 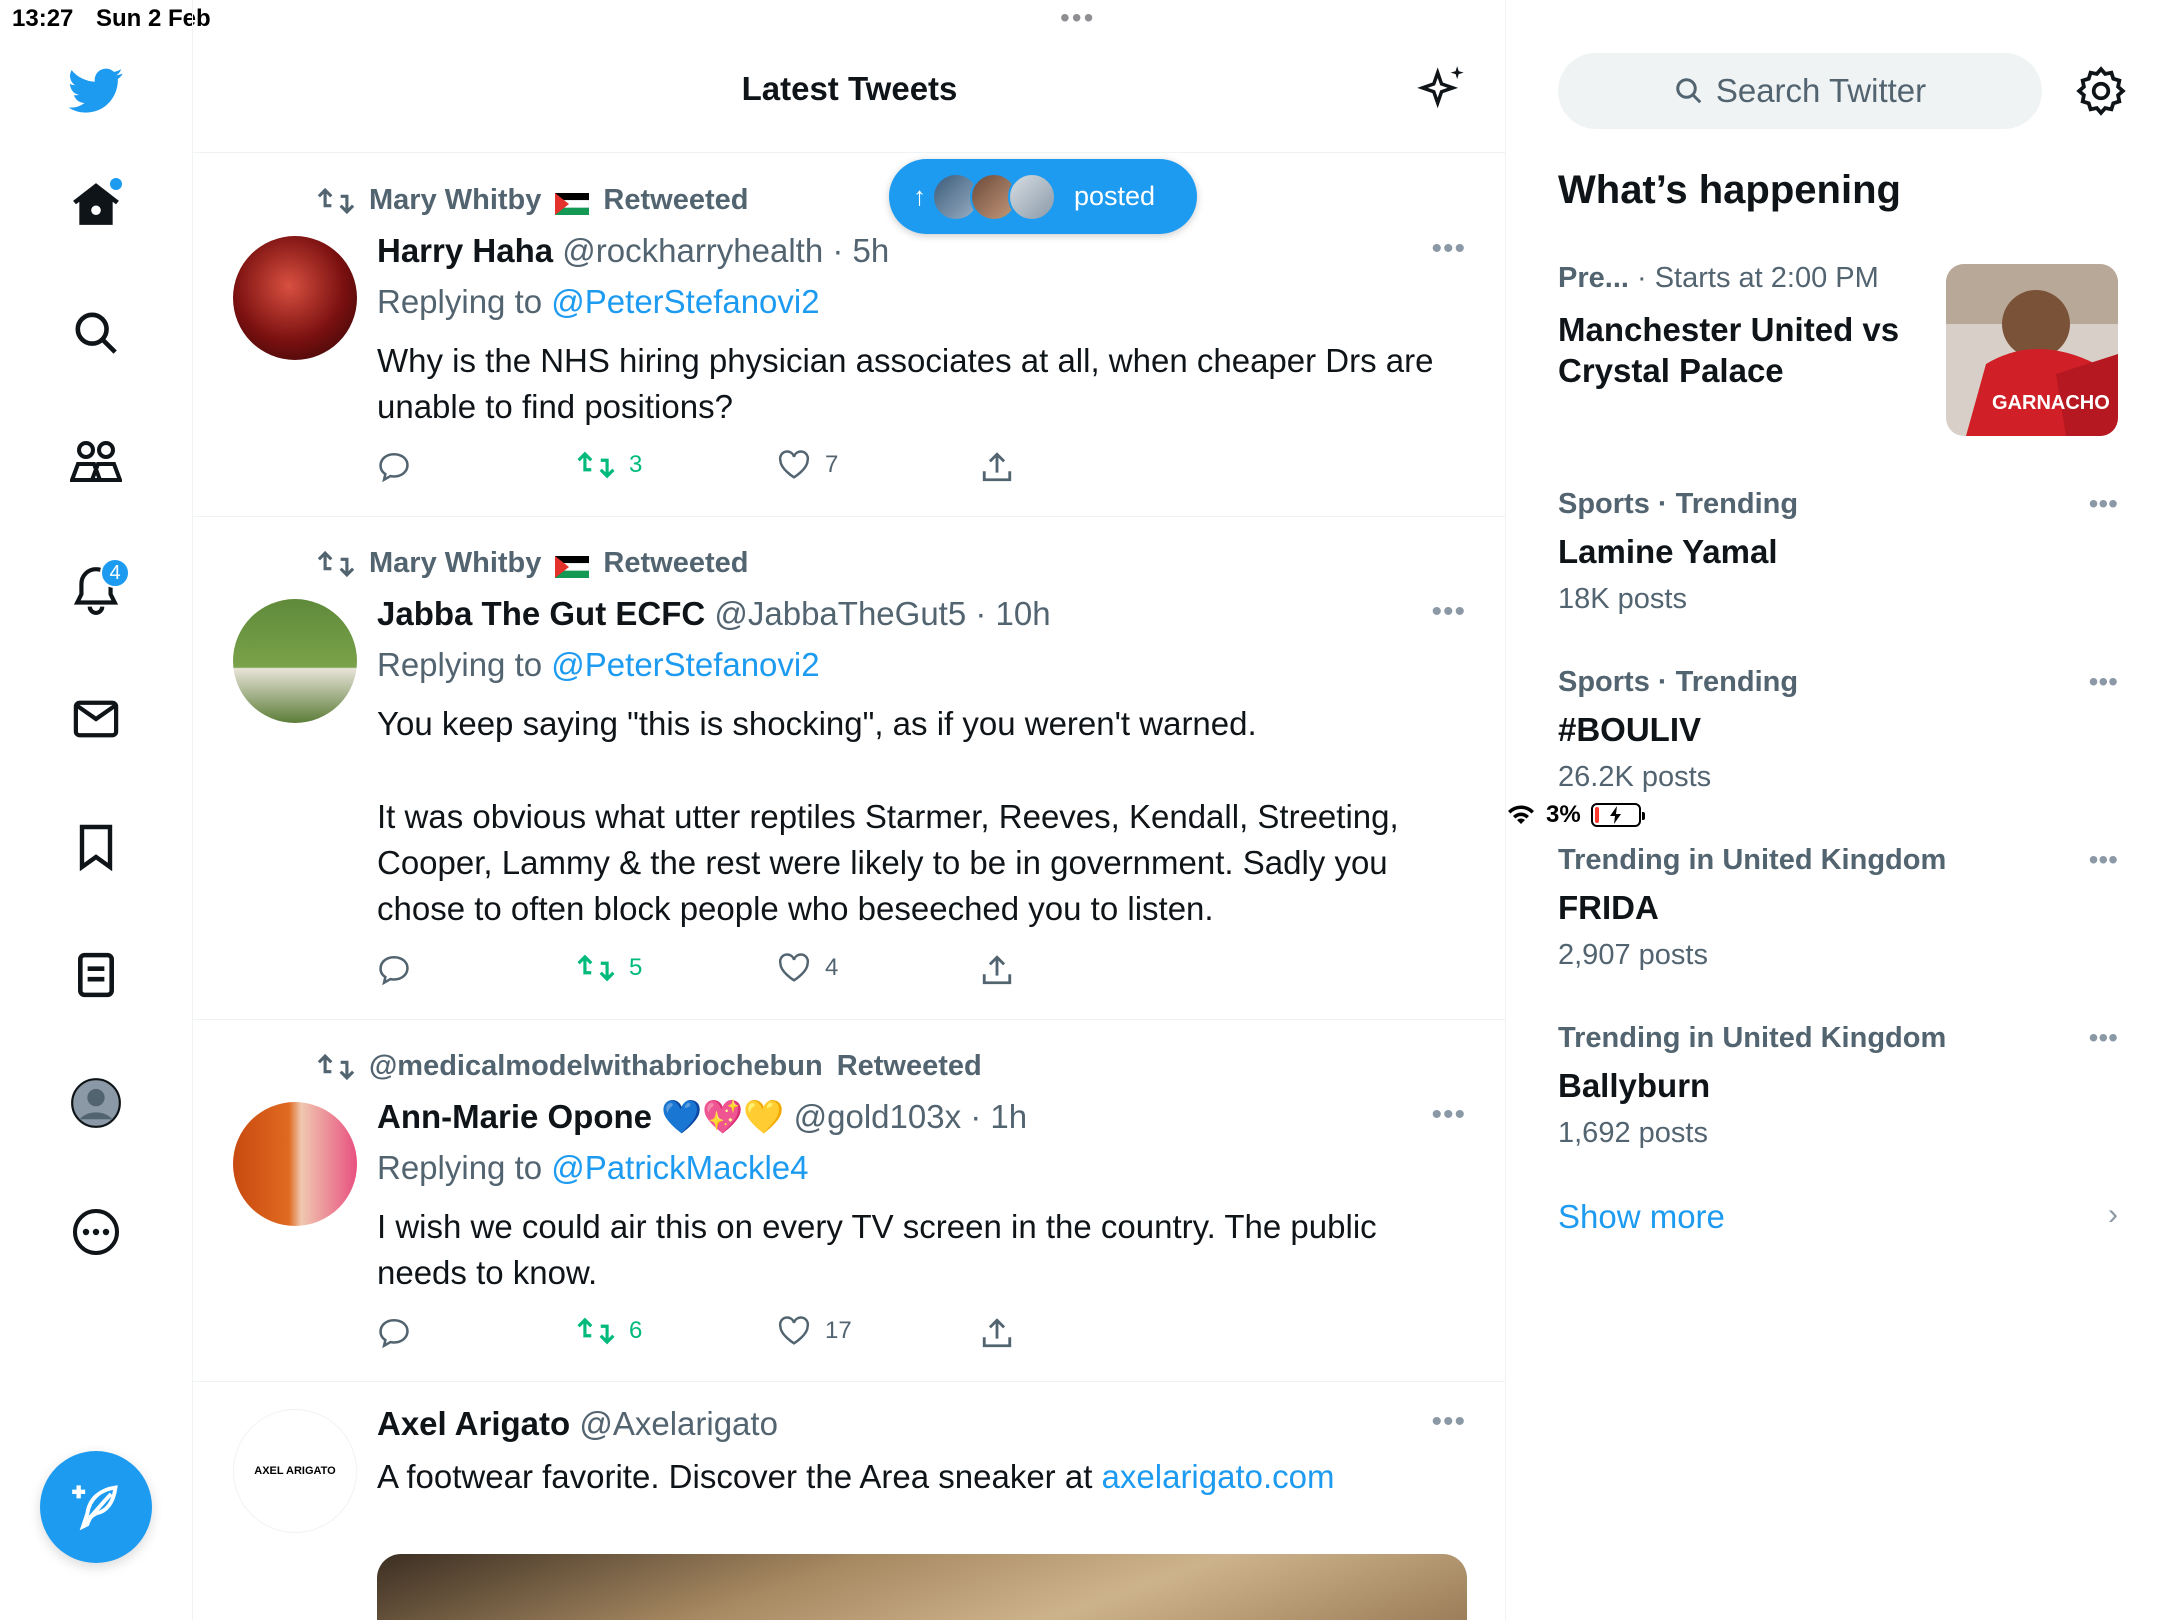 What do you see at coordinates (96, 719) in the screenshot?
I see `messages-icon` at bounding box center [96, 719].